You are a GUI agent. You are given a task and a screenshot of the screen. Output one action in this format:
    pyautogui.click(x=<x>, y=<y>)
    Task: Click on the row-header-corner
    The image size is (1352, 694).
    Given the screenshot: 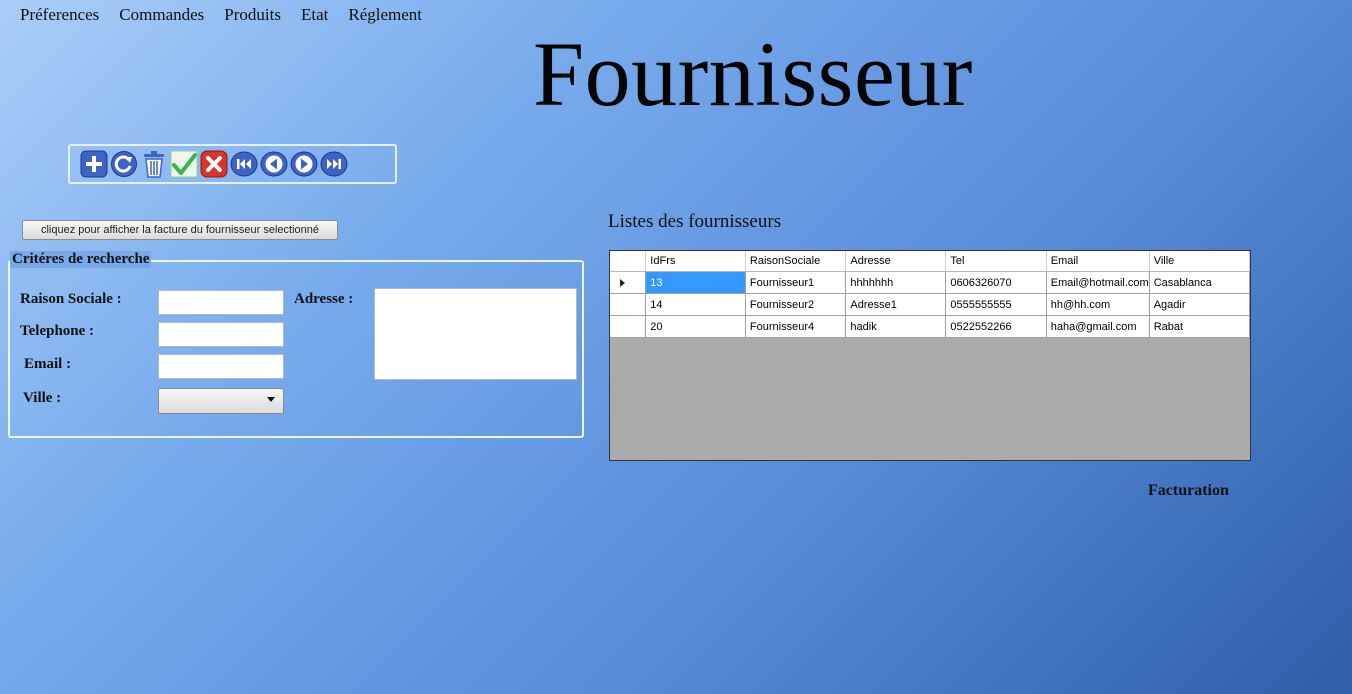 What is the action you would take?
    pyautogui.click(x=628, y=261)
    